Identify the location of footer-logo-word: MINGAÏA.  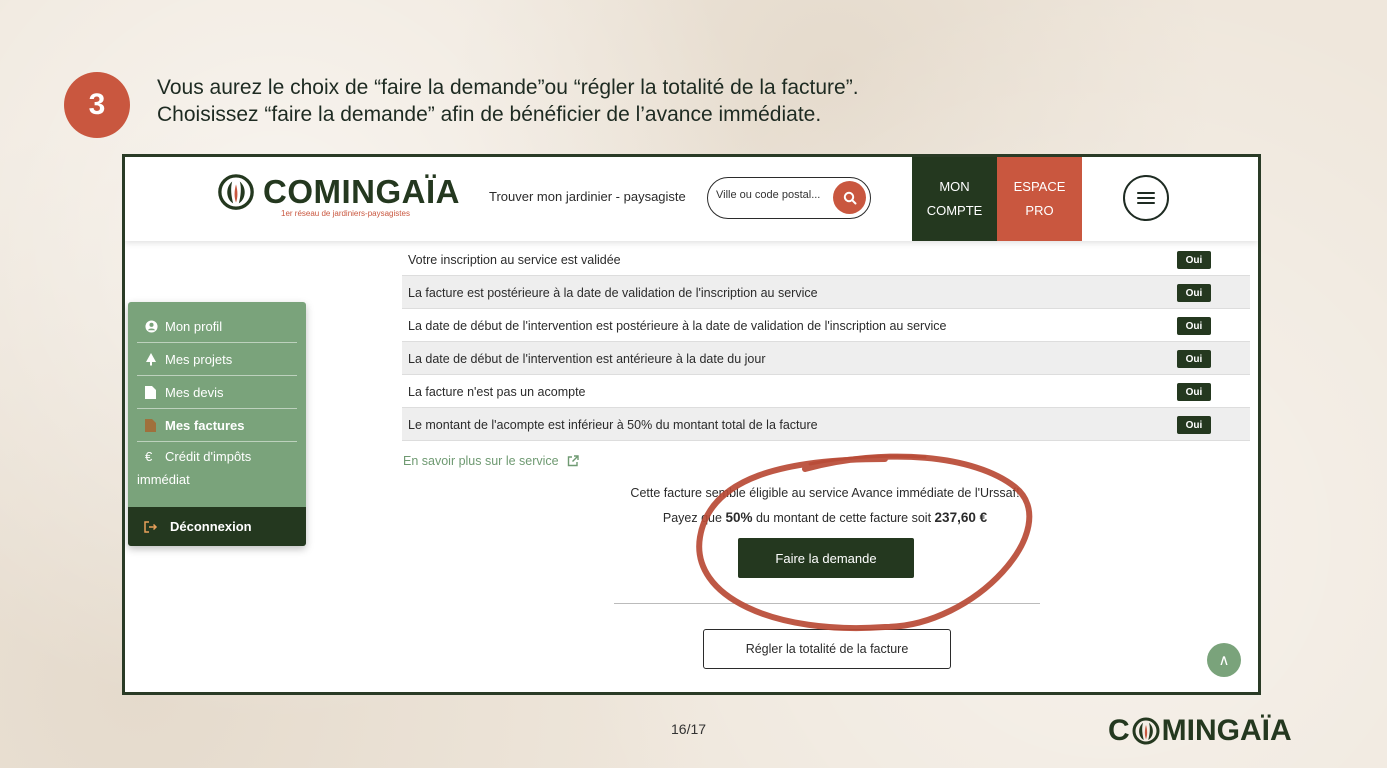
(1226, 730).